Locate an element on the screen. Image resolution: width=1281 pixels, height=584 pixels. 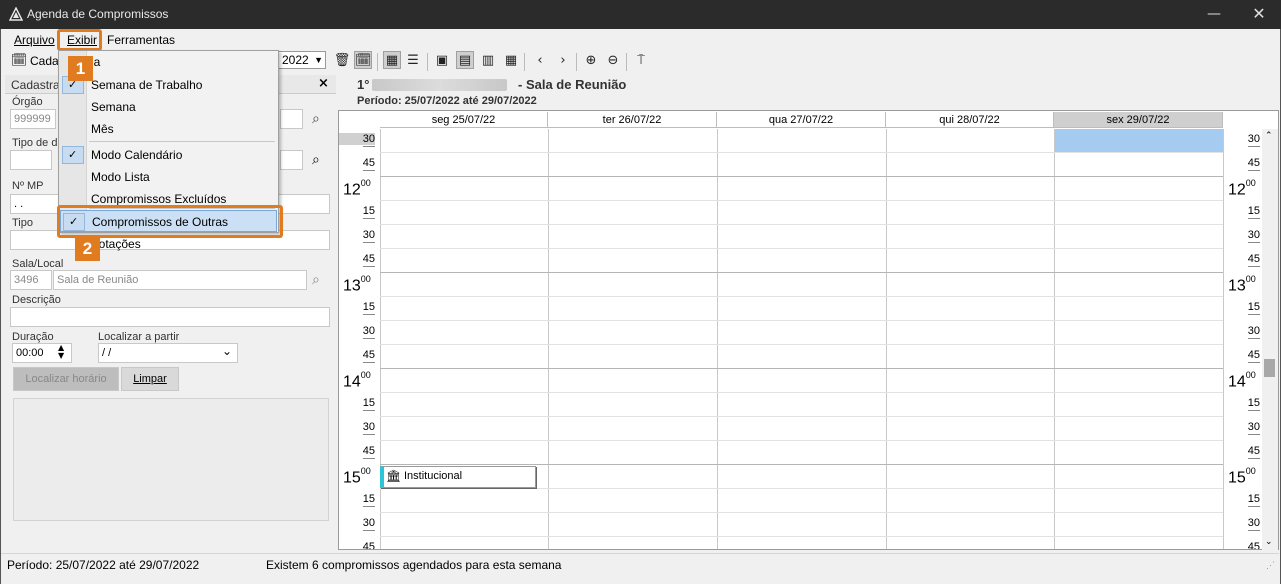
localizar-partir-field: / / is located at coordinates (168, 353).